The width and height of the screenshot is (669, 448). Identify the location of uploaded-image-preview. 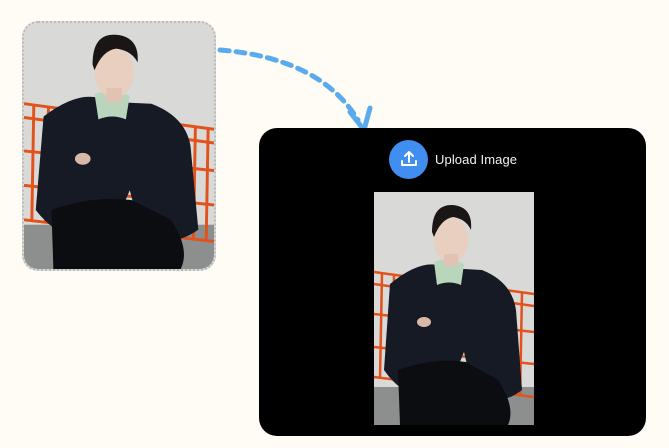
(454, 308).